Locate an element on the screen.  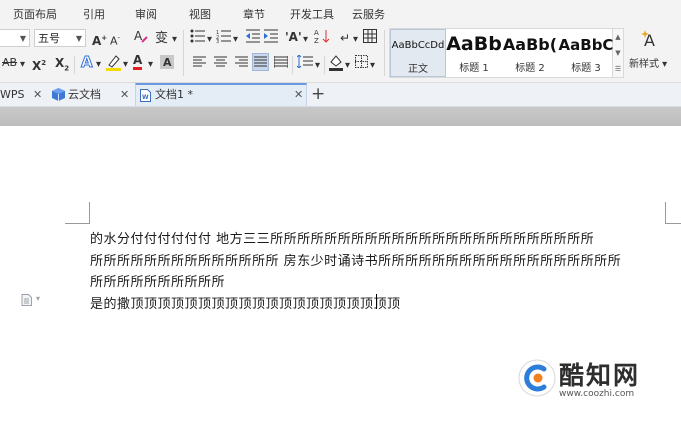
tab-label: 文档1 * is located at coordinates (174, 94).